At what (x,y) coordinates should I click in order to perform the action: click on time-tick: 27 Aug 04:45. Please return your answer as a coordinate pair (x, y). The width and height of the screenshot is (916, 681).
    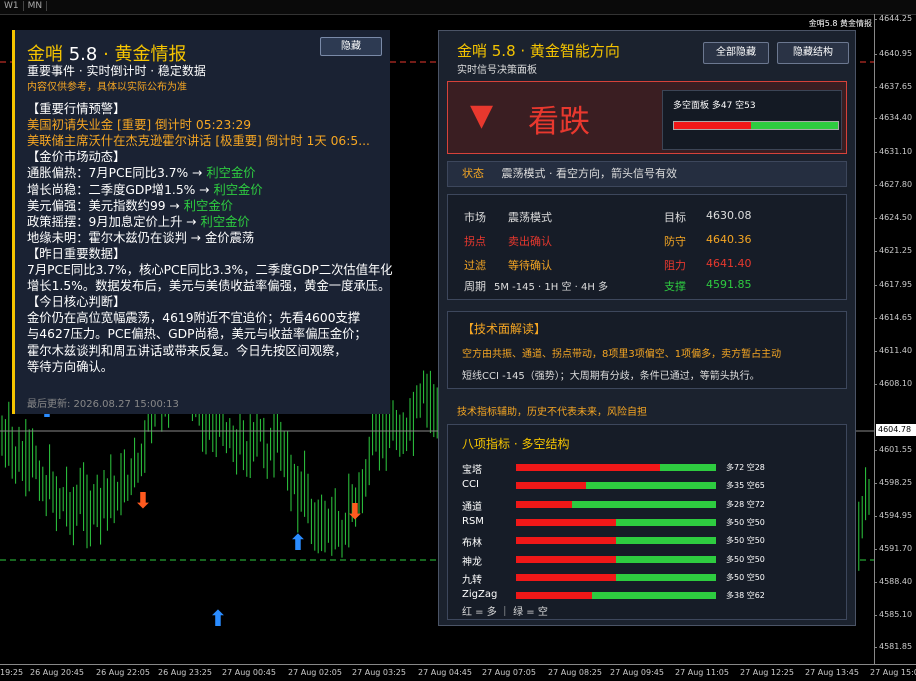
    Looking at the image, I should click on (445, 672).